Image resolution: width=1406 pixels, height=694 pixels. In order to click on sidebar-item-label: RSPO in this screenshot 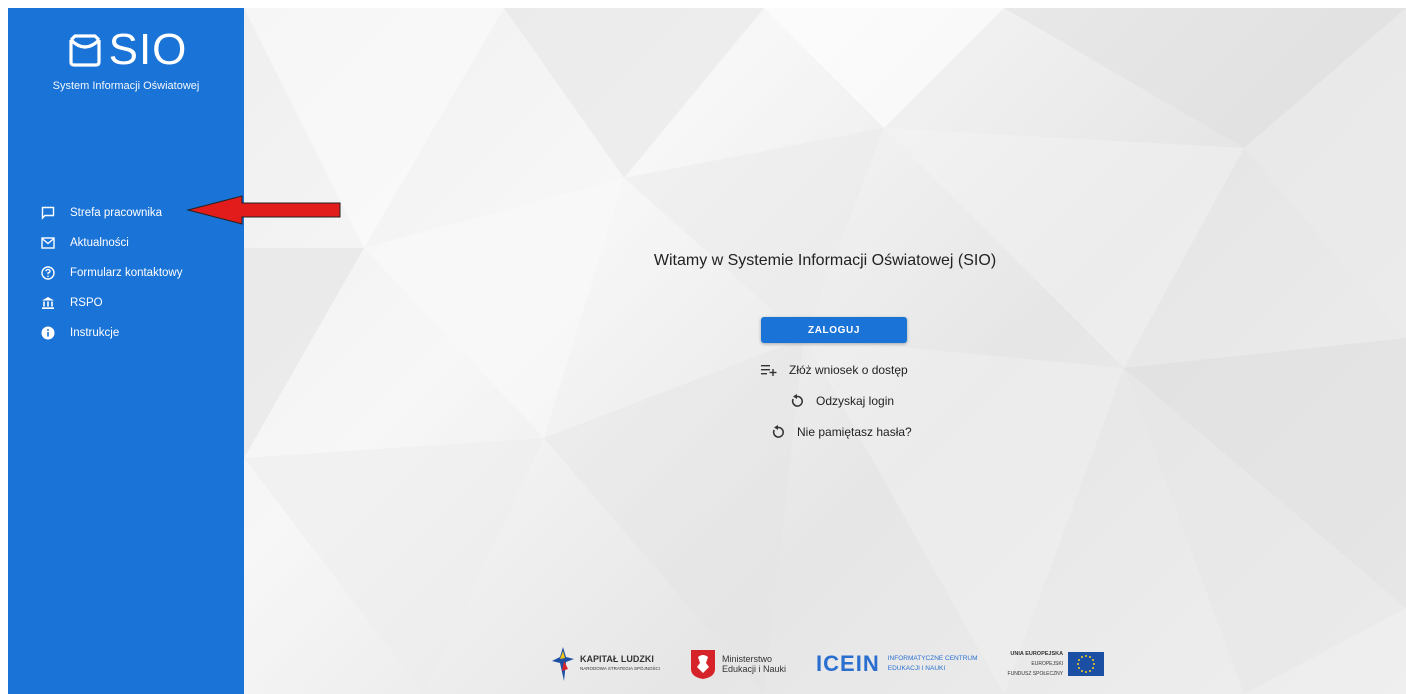, I will do `click(86, 303)`.